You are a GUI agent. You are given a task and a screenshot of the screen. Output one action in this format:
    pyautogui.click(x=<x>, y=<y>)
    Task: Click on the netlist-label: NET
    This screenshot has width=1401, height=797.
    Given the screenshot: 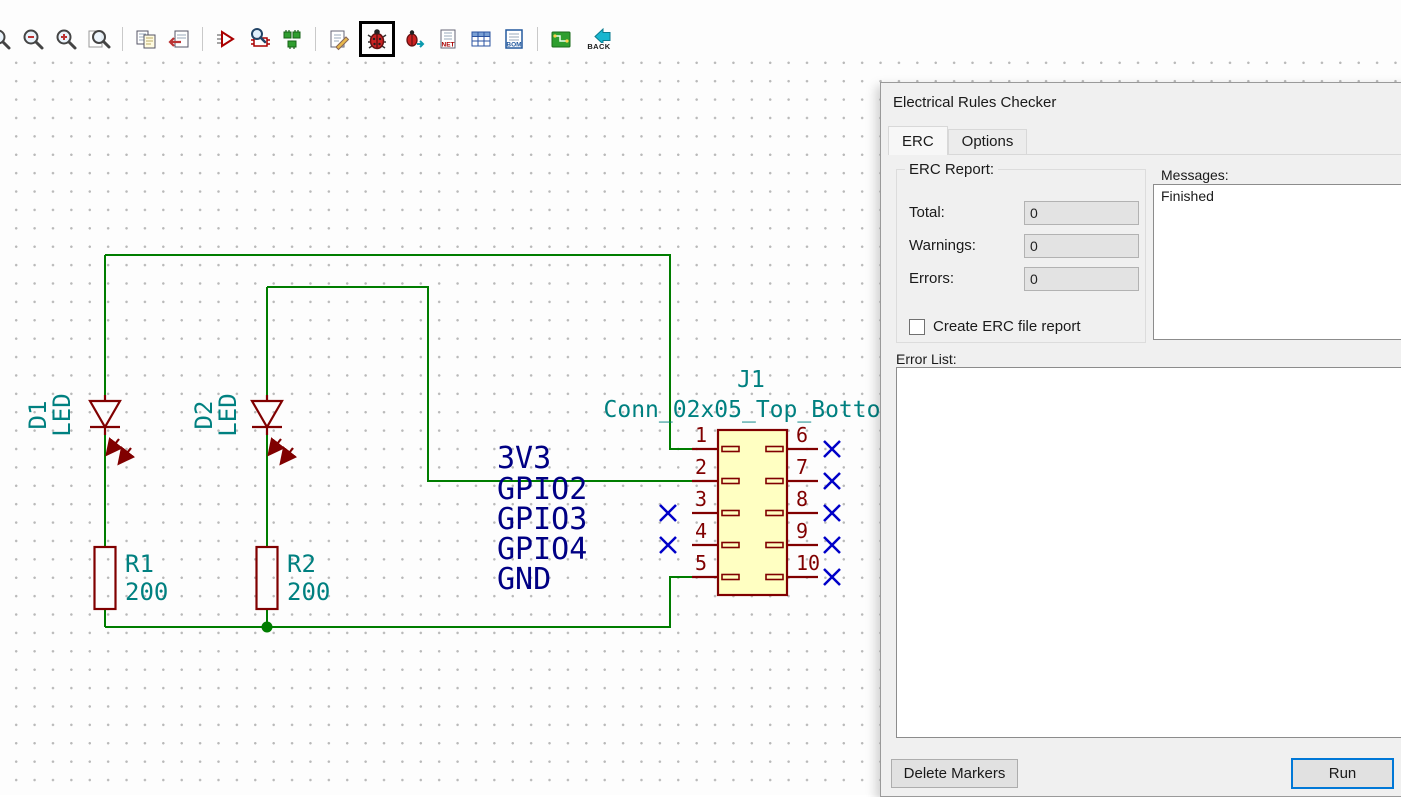 What is the action you would take?
    pyautogui.click(x=448, y=45)
    